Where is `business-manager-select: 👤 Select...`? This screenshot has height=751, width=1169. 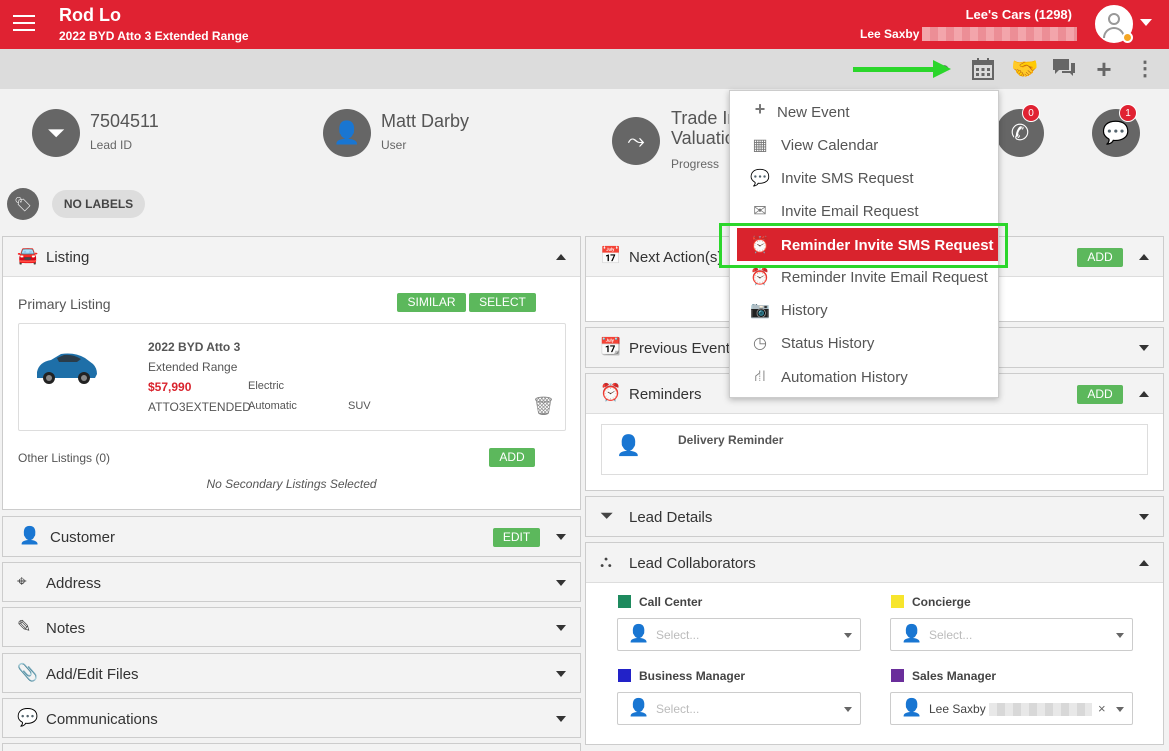 business-manager-select: 👤 Select... is located at coordinates (739, 708).